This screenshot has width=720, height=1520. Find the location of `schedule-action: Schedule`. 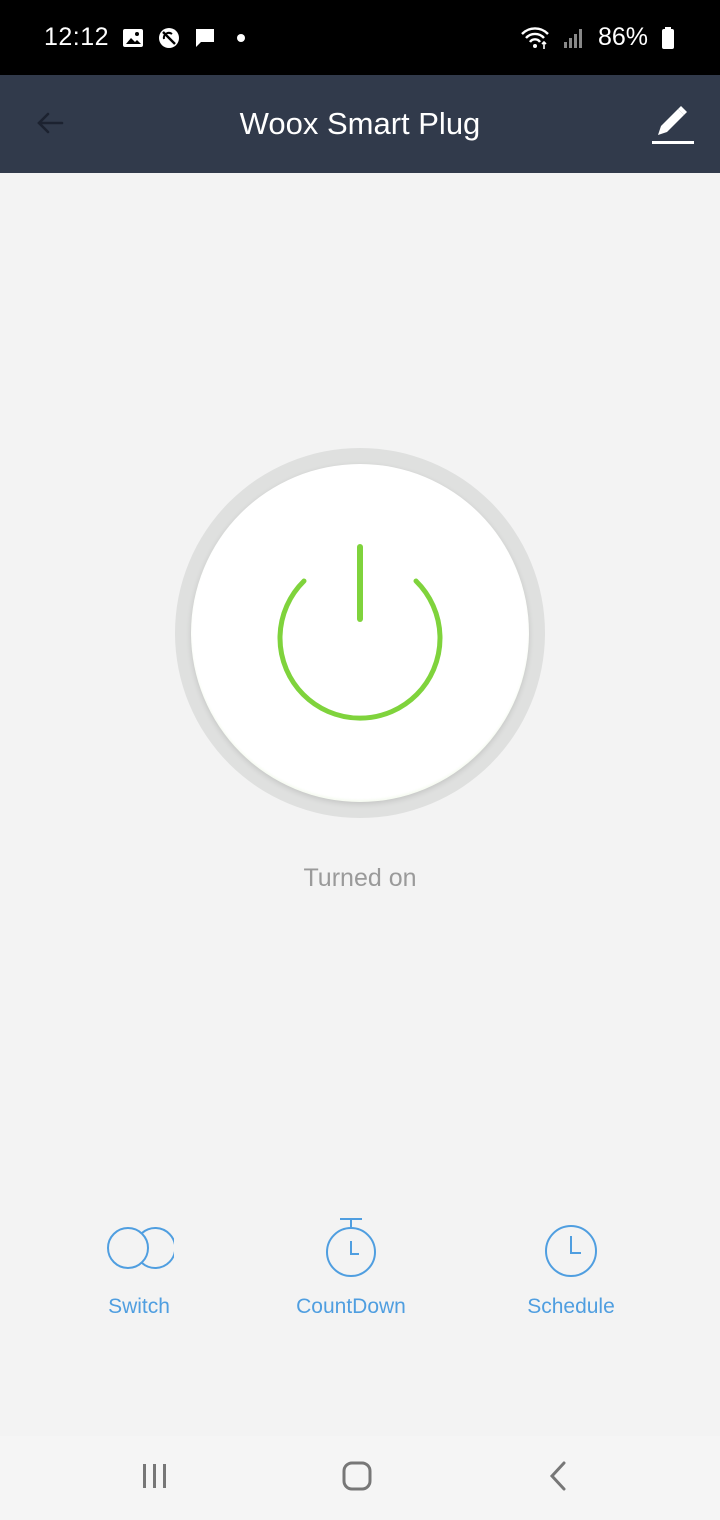

schedule-action: Schedule is located at coordinates (571, 1275).